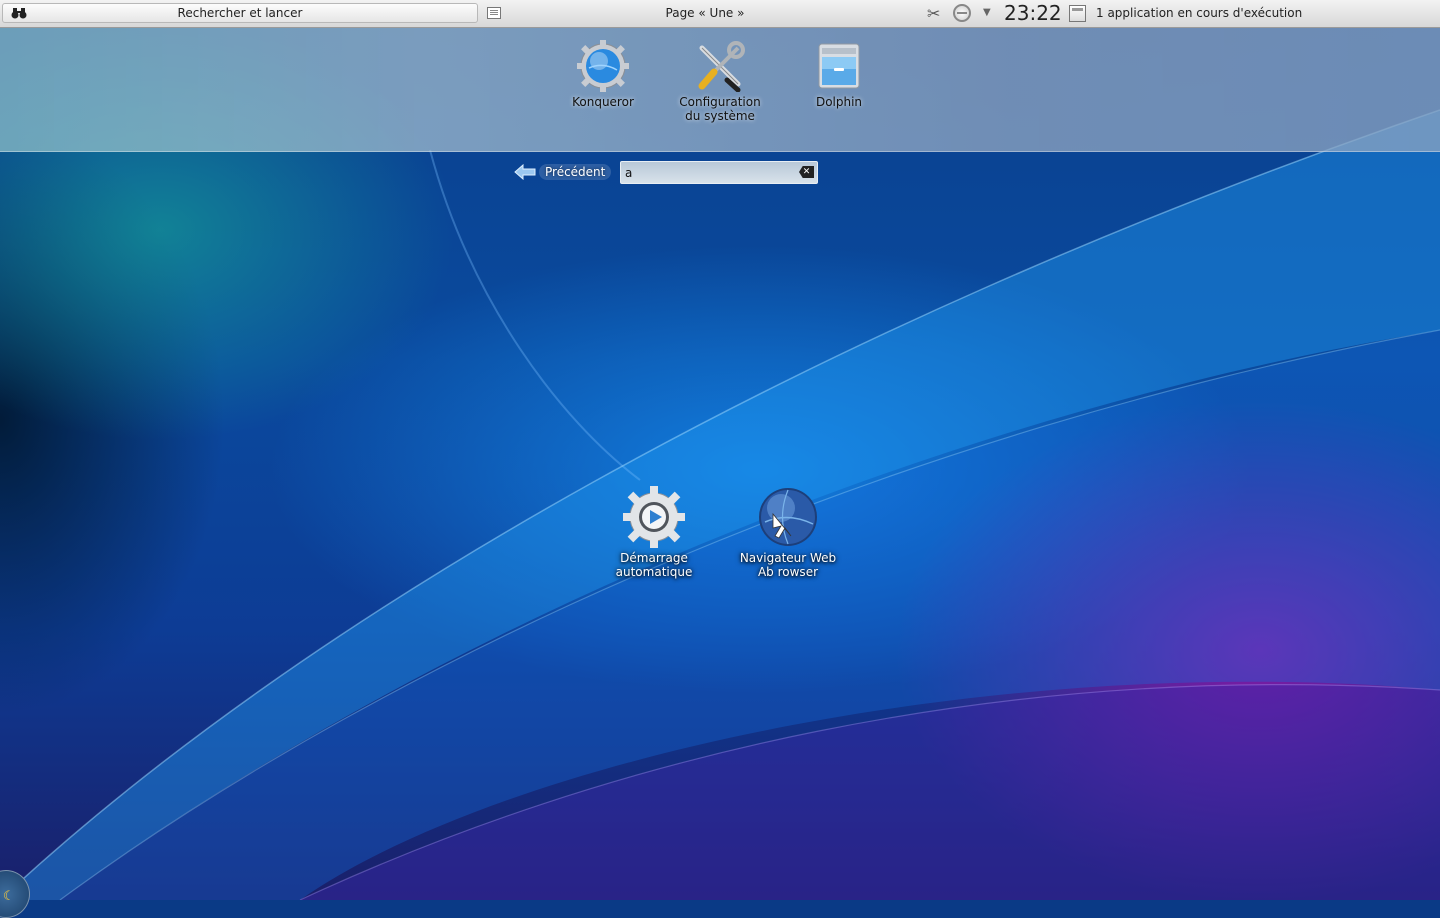 The image size is (1440, 918). Describe the element at coordinates (933, 13) in the screenshot. I see `klipper-scissors-icon: ✂` at that location.